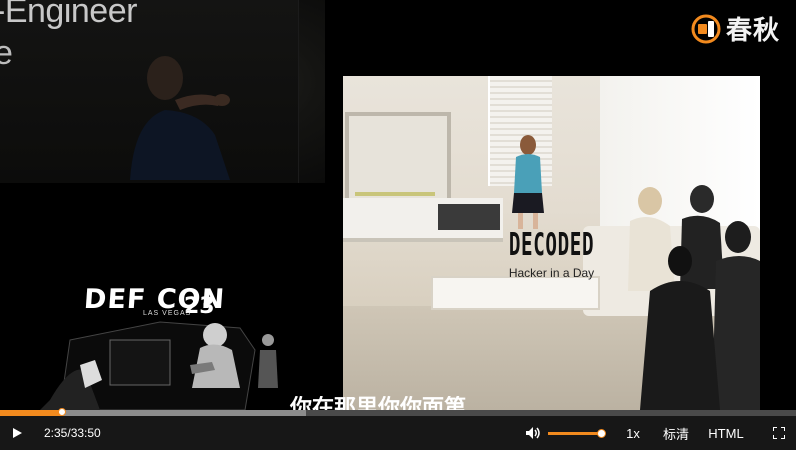 Image resolution: width=796 pixels, height=450 pixels. I want to click on volume-handle, so click(602, 433).